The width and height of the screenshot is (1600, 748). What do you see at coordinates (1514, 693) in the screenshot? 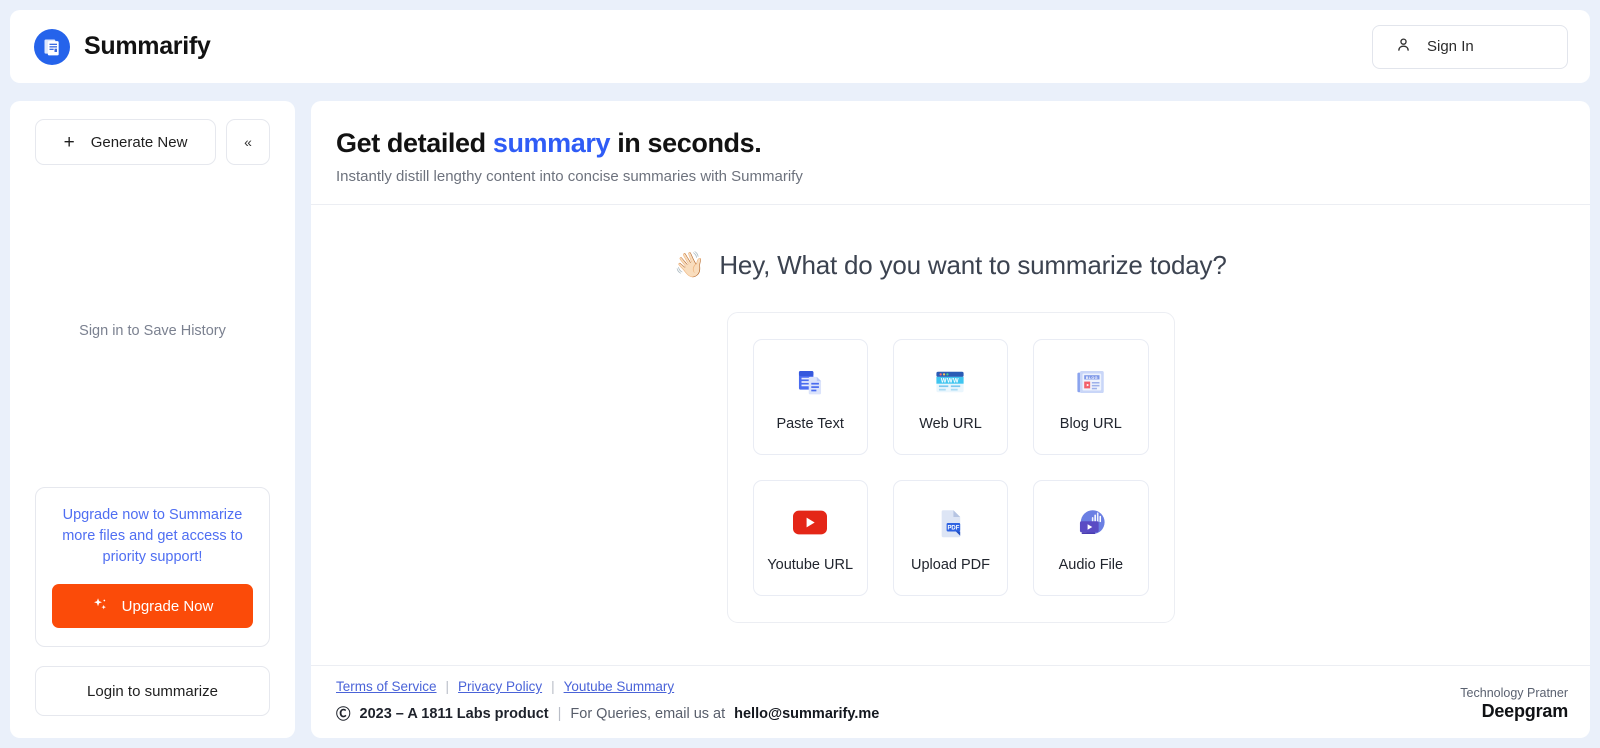
I see `partner-label: Technology Pratner` at bounding box center [1514, 693].